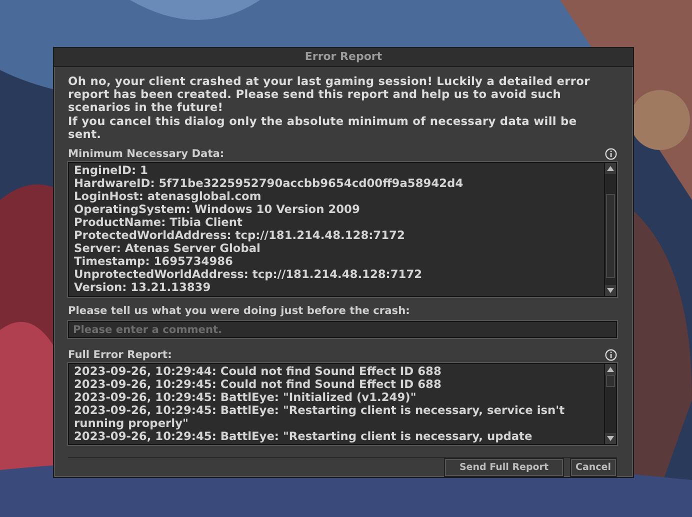  Describe the element at coordinates (168, 196) in the screenshot. I see `data-line: LoginHost: atenasglobal.com` at that location.